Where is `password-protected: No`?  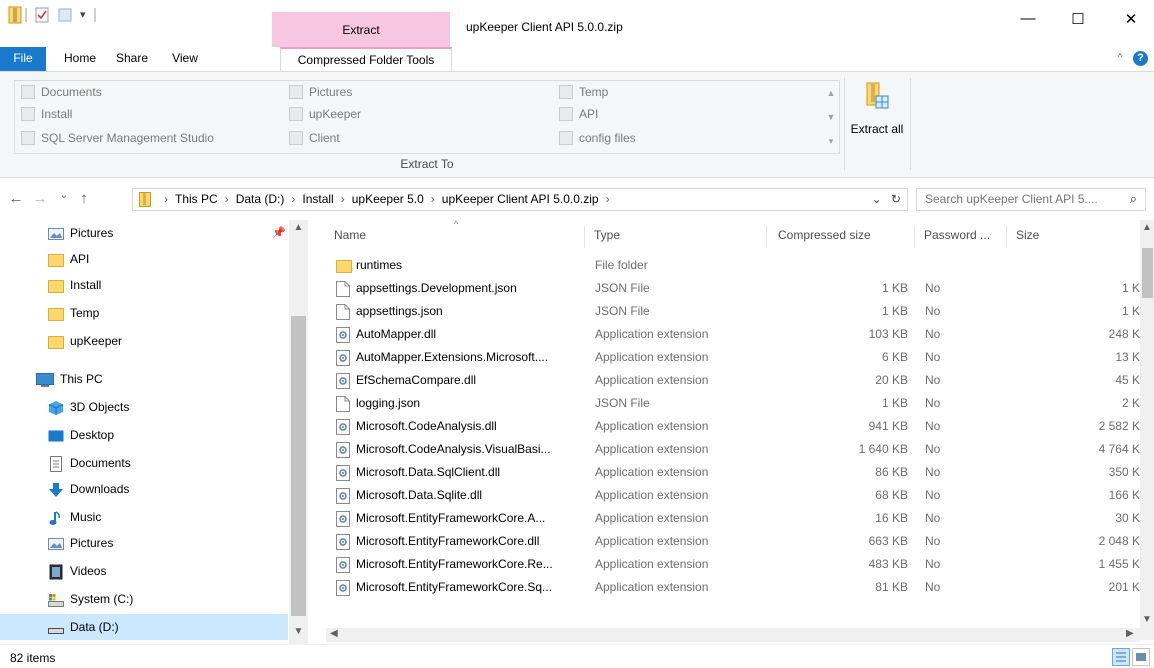 password-protected: No is located at coordinates (933, 541).